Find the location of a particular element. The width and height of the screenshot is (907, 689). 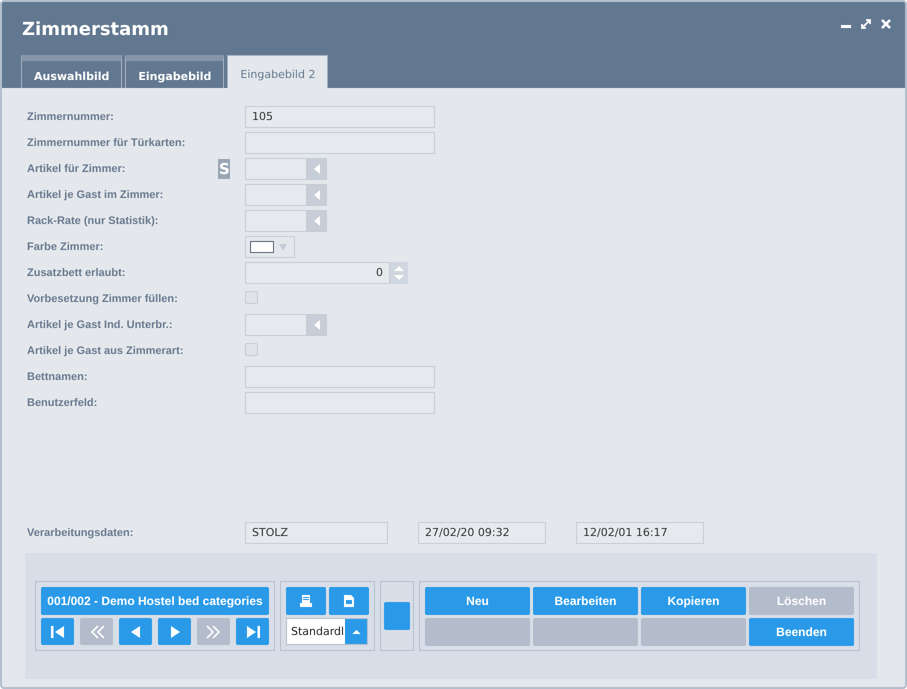

square-button is located at coordinates (397, 616).